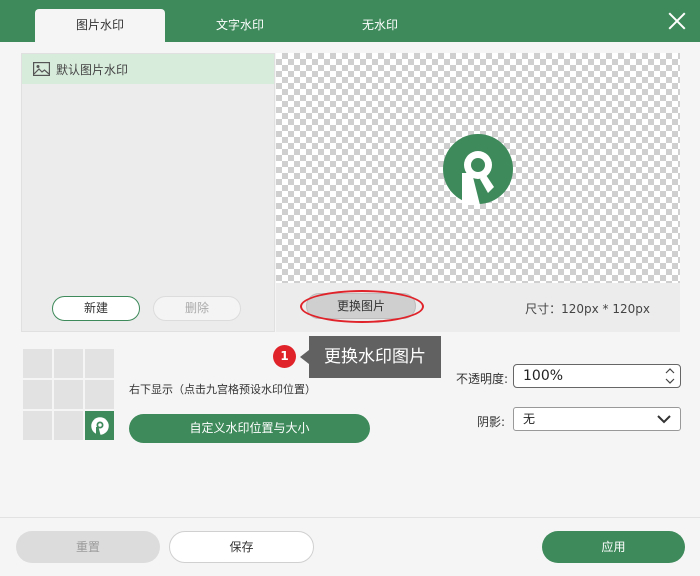 Image resolution: width=700 pixels, height=576 pixels. I want to click on grid-cell-bottom-center, so click(68, 425).